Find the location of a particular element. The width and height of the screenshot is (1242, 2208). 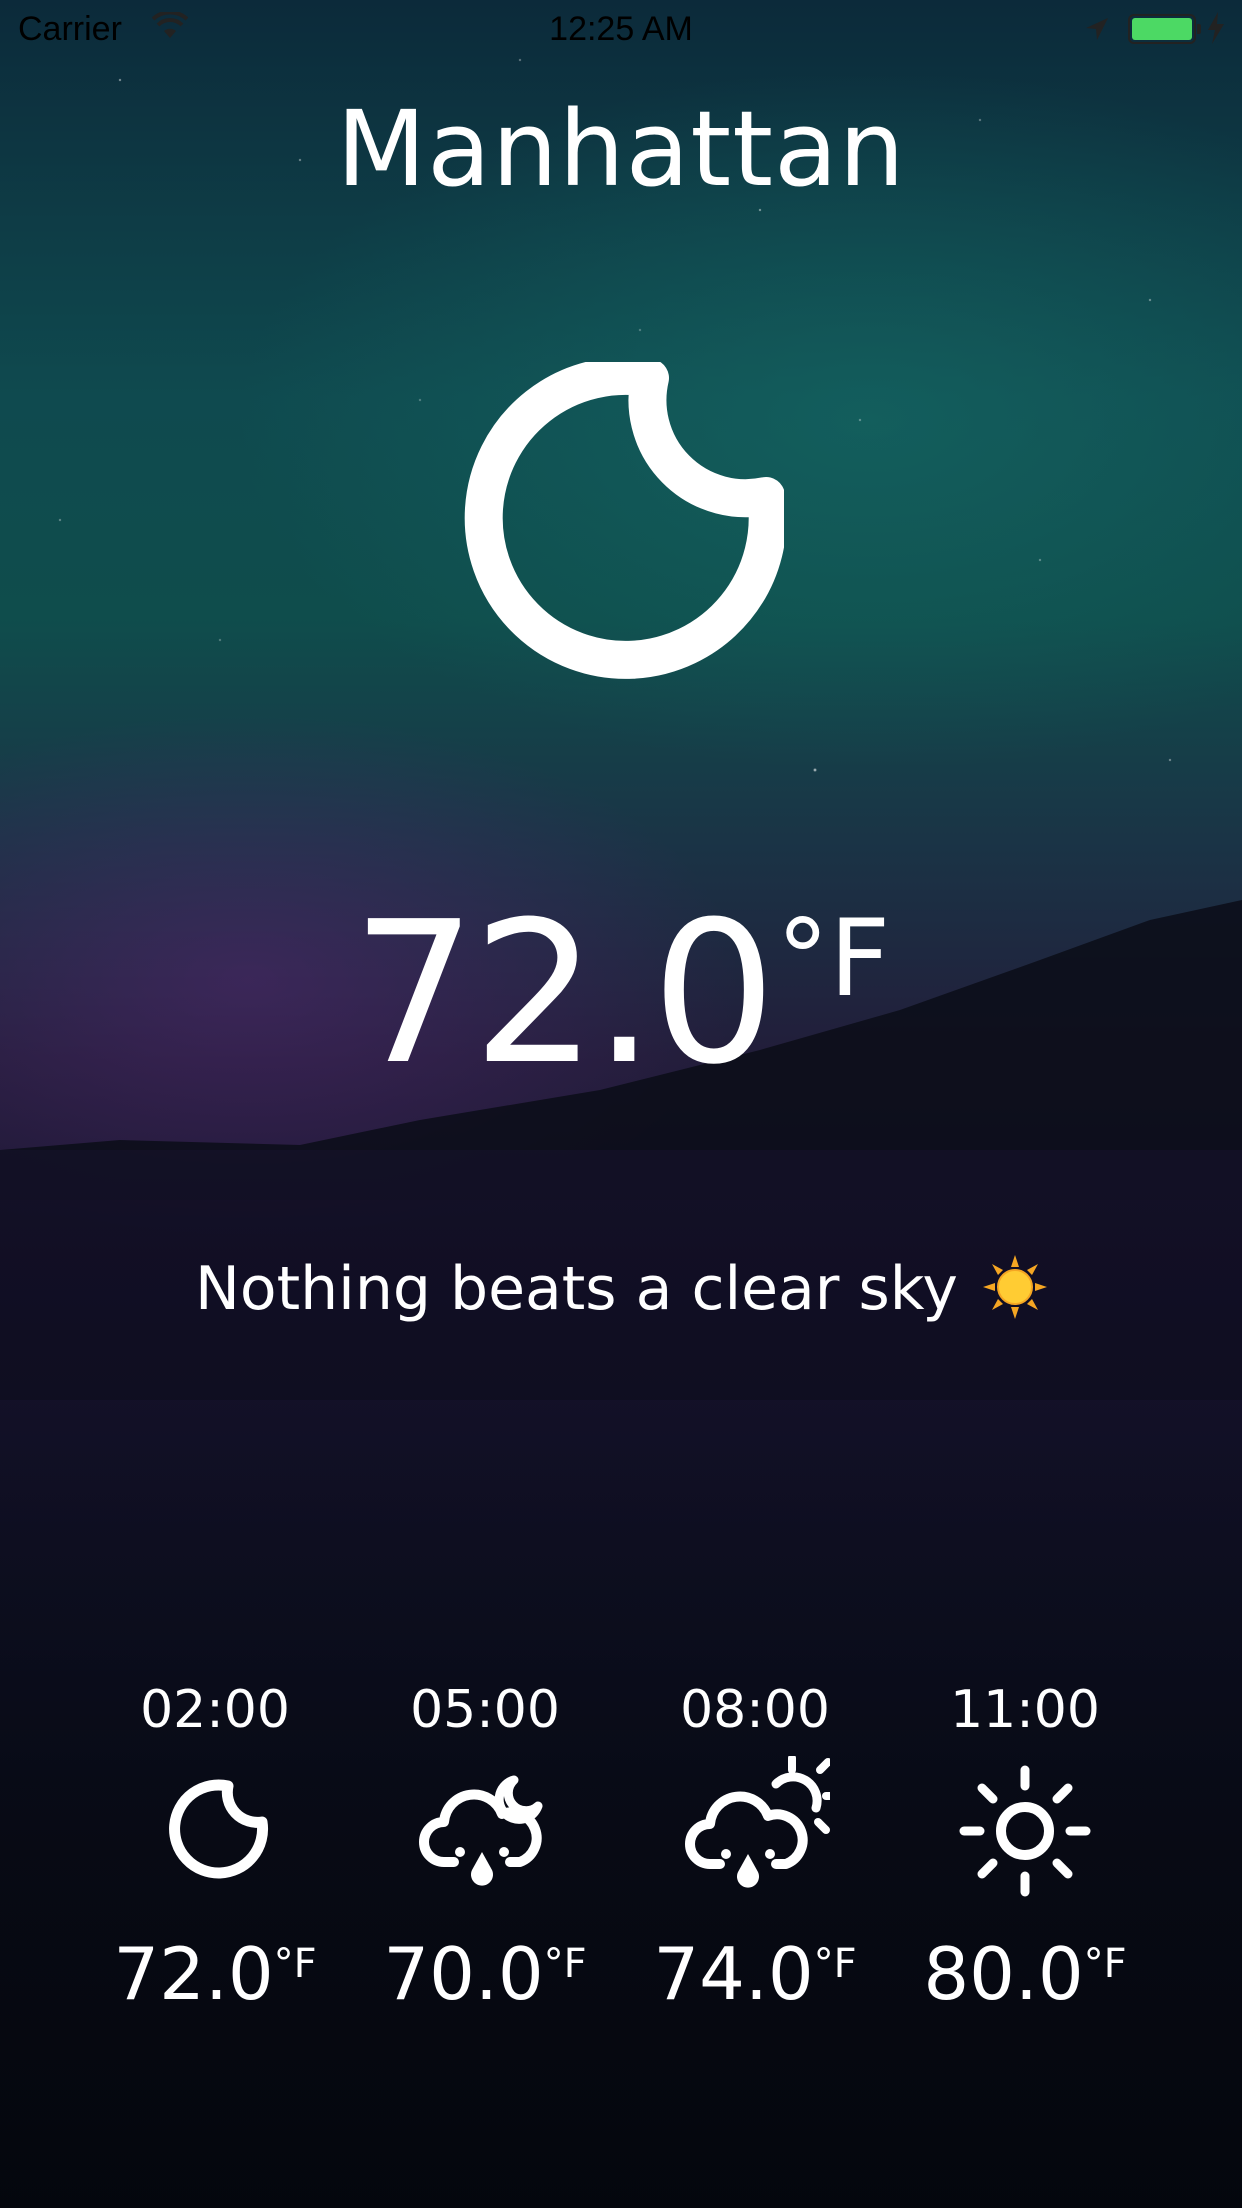

sun-emoji-icon is located at coordinates (1015, 1287).